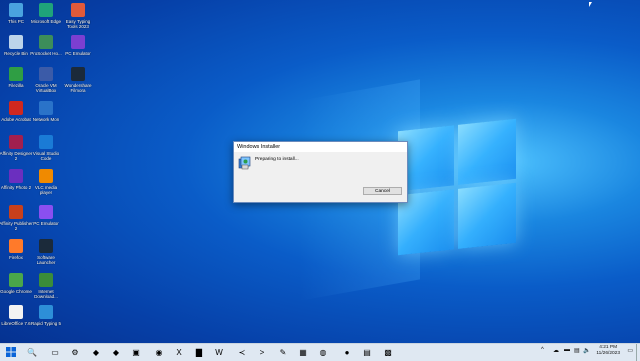 The image size is (640, 361). I want to click on desktop-icon-label: Easy Typing Tools 2023, so click(78, 24).